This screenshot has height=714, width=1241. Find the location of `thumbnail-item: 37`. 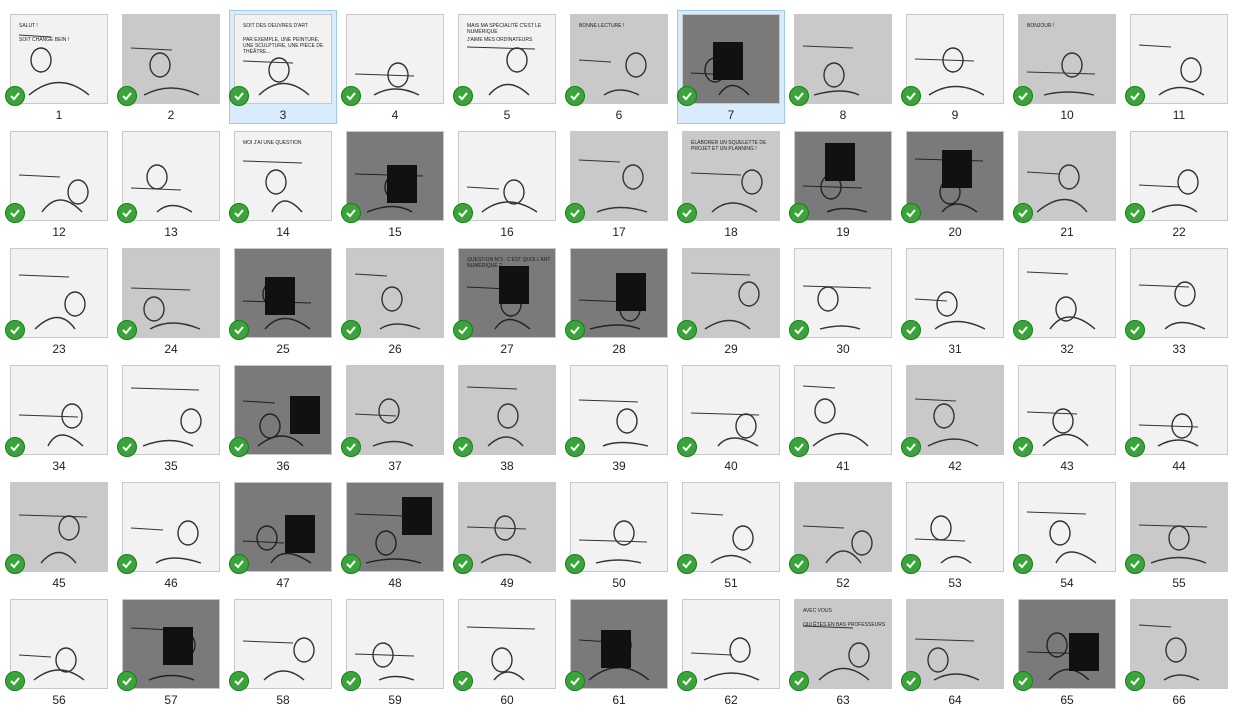

thumbnail-item: 37 is located at coordinates (395, 418).